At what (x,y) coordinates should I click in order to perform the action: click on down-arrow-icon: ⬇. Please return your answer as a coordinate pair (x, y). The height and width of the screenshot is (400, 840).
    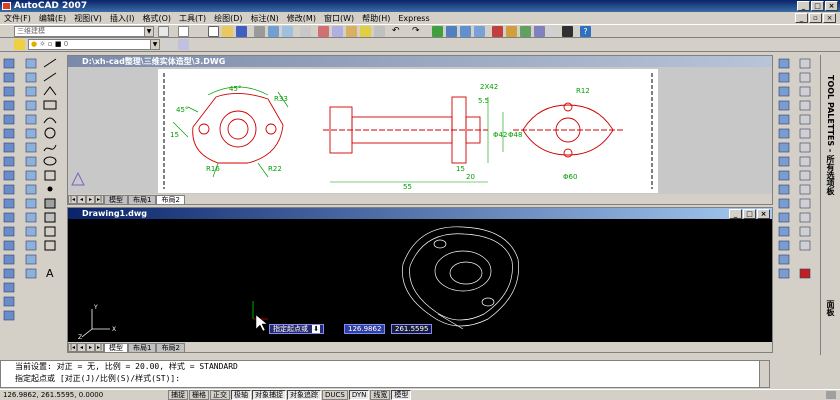
    Looking at the image, I should click on (316, 329).